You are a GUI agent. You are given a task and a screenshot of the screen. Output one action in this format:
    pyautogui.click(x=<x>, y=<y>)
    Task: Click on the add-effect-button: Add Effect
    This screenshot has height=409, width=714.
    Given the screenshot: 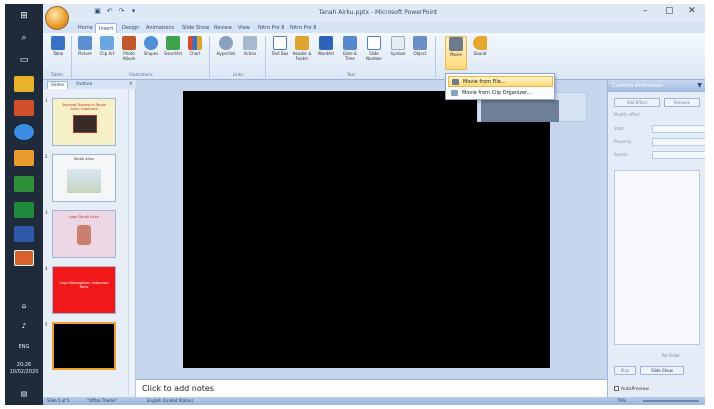 What is the action you would take?
    pyautogui.click(x=637, y=102)
    